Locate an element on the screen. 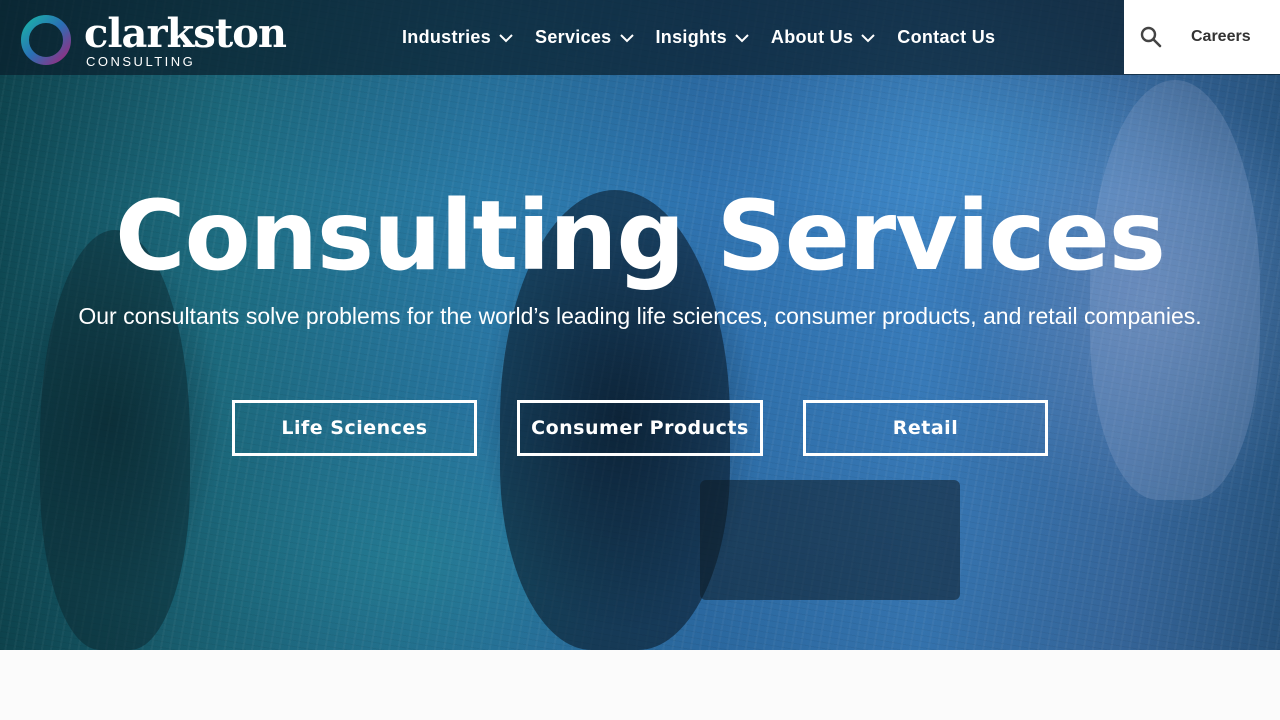 The width and height of the screenshot is (1280, 720). clarkston-logo: clarkston CONSULTING is located at coordinates (157, 40).